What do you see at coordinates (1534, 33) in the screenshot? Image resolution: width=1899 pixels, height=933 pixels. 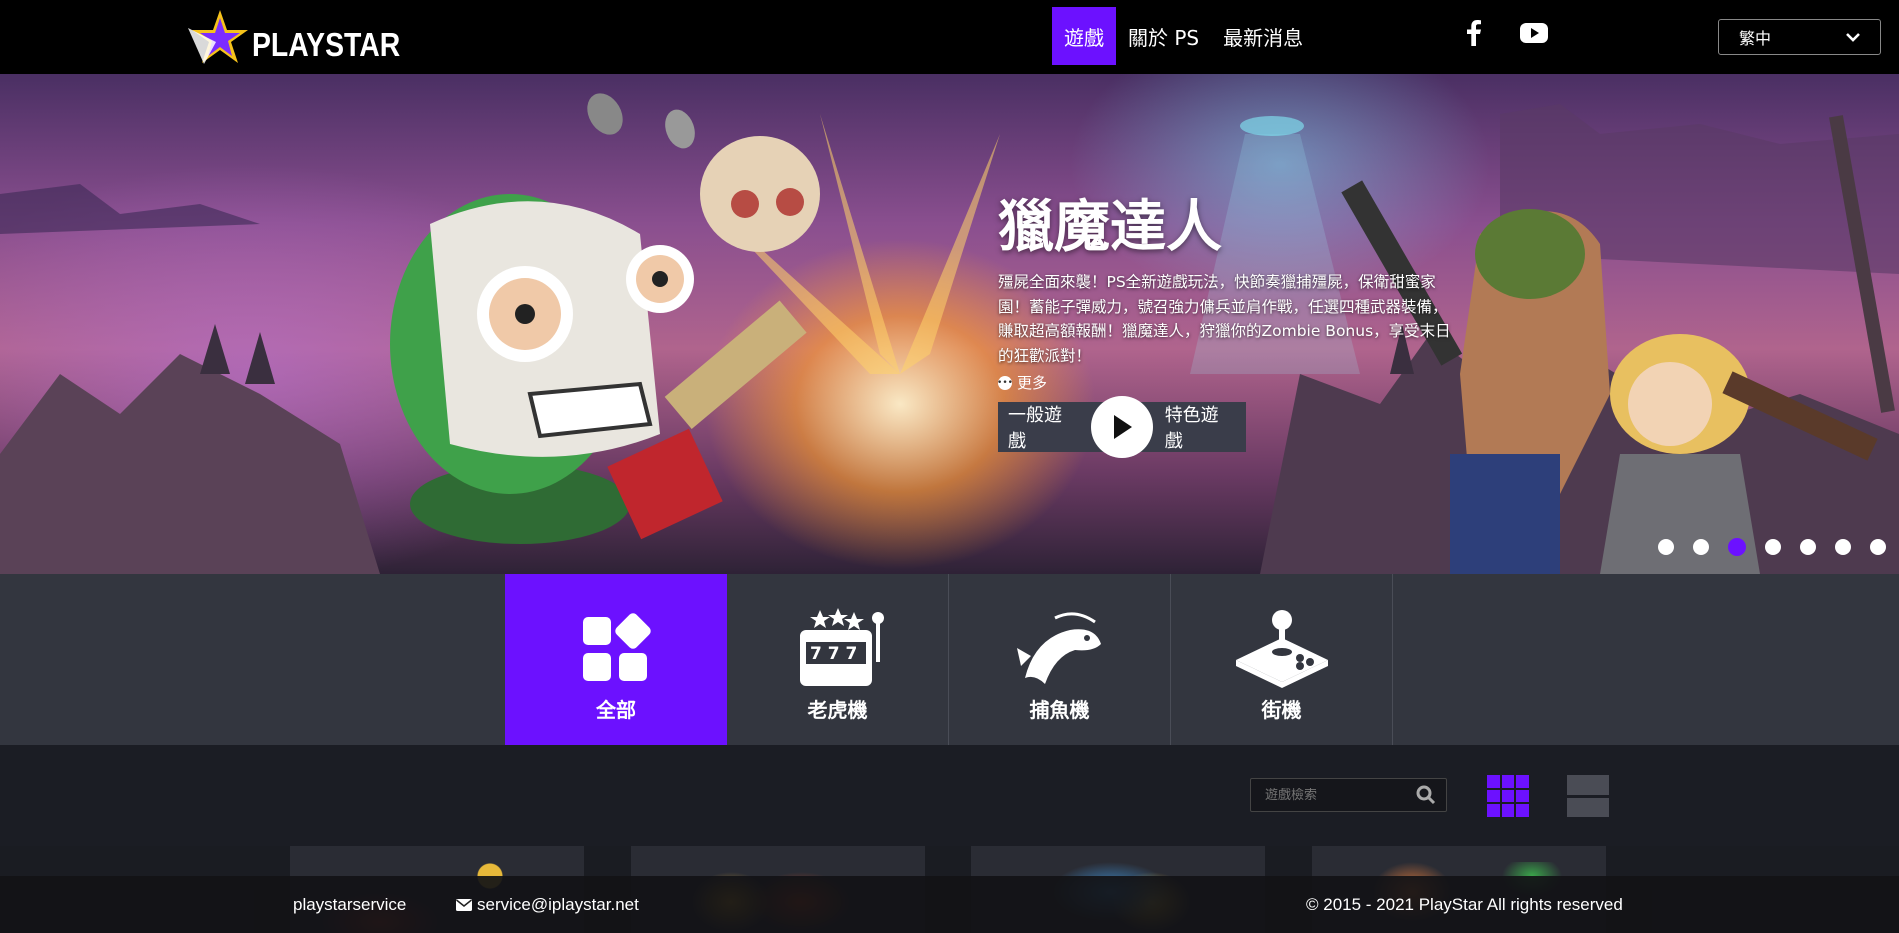 I see `youtube-icon` at bounding box center [1534, 33].